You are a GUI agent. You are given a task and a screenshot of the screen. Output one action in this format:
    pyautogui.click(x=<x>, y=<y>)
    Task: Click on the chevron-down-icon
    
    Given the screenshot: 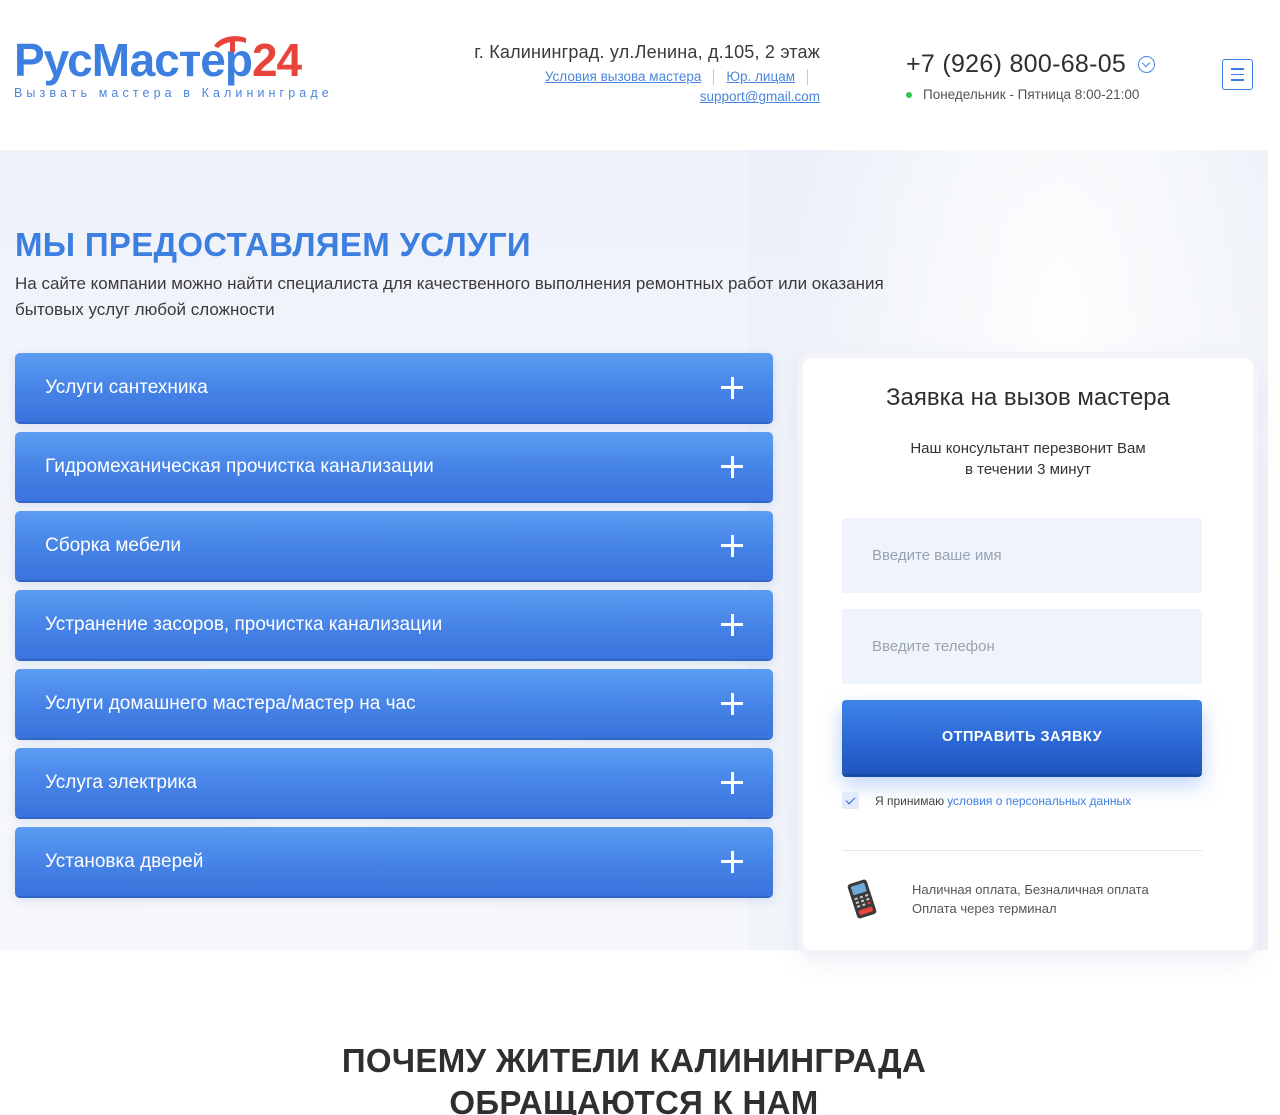 What is the action you would take?
    pyautogui.click(x=1147, y=64)
    